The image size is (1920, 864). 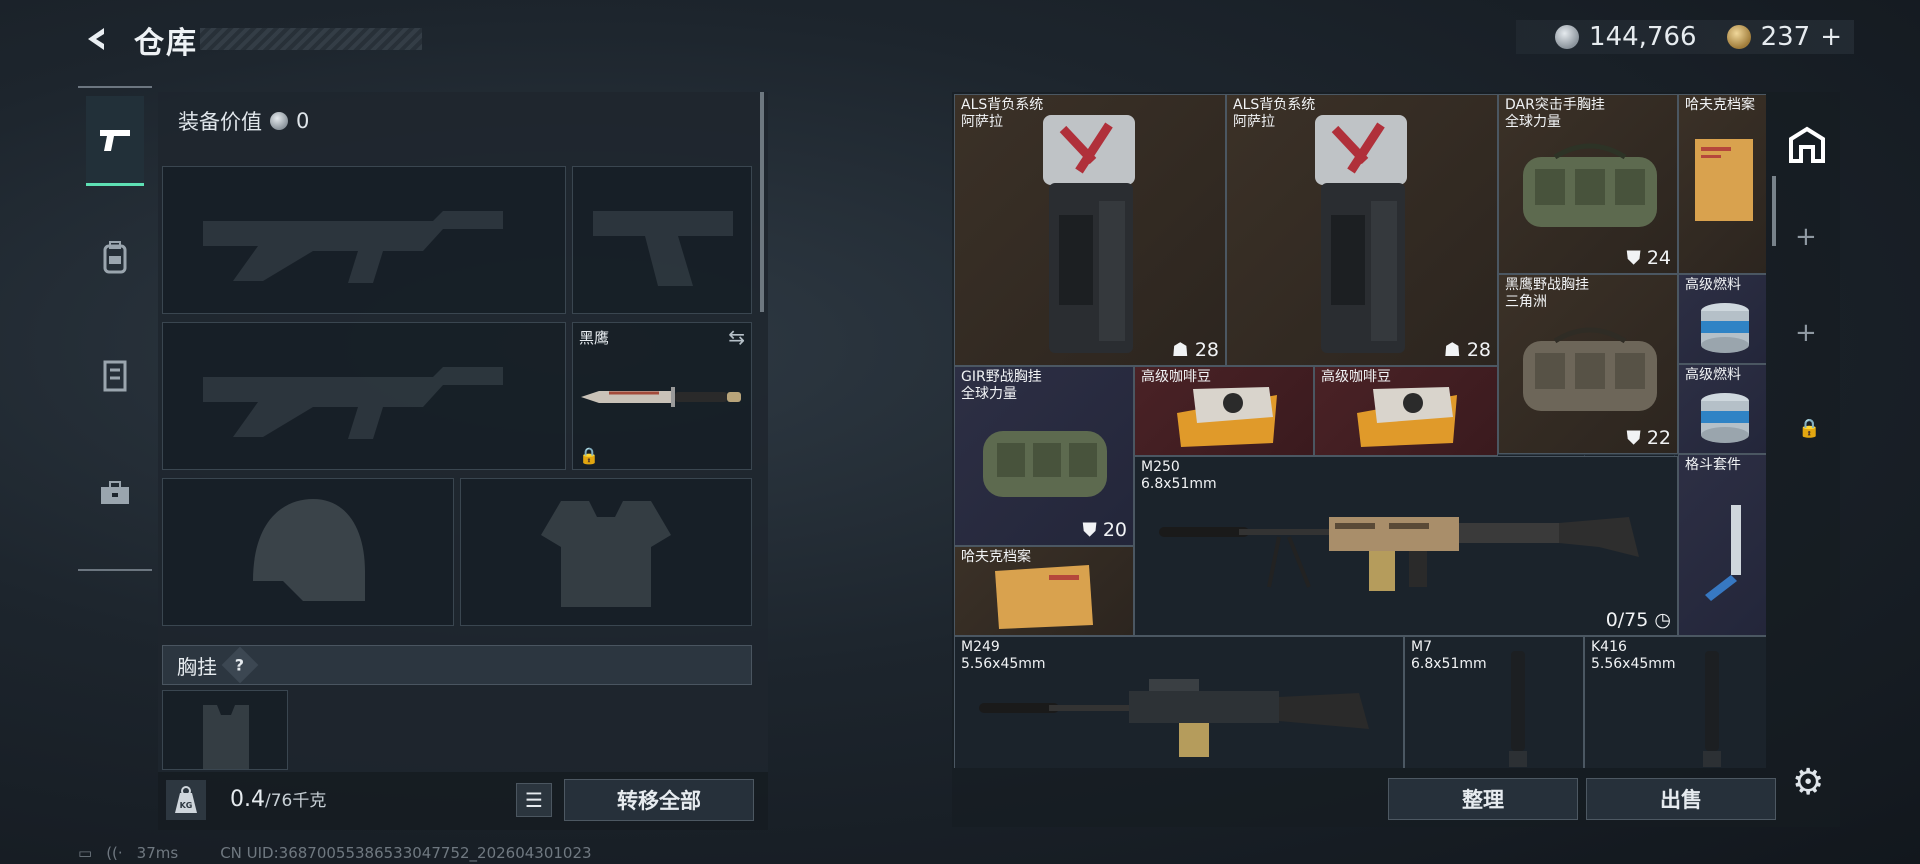 What do you see at coordinates (1713, 465) in the screenshot?
I see `item-name: 格斗套件` at bounding box center [1713, 465].